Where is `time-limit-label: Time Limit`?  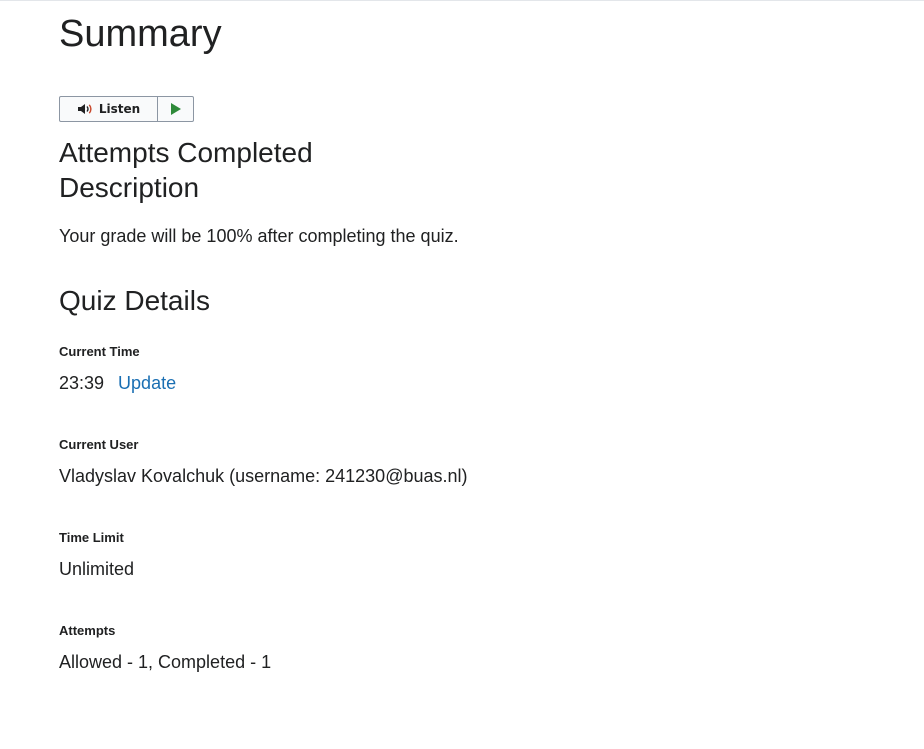
time-limit-label: Time Limit is located at coordinates (91, 537).